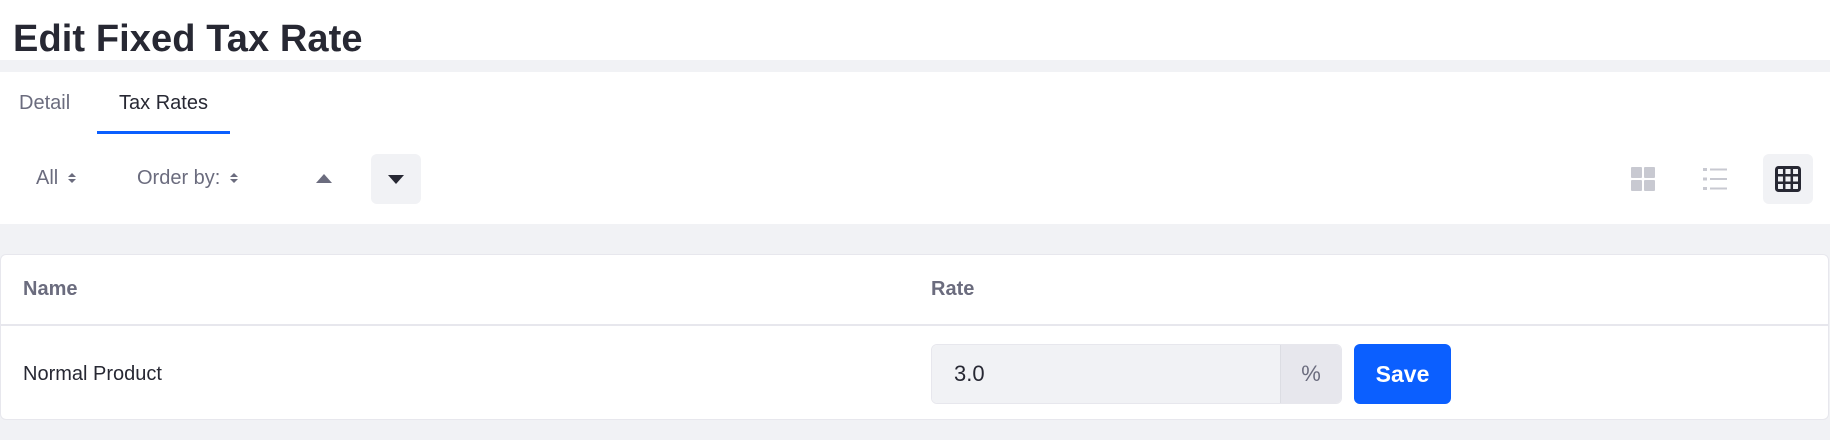 This screenshot has width=1830, height=440. What do you see at coordinates (163, 103) in the screenshot?
I see `tab-tax-rates: Tax Rates` at bounding box center [163, 103].